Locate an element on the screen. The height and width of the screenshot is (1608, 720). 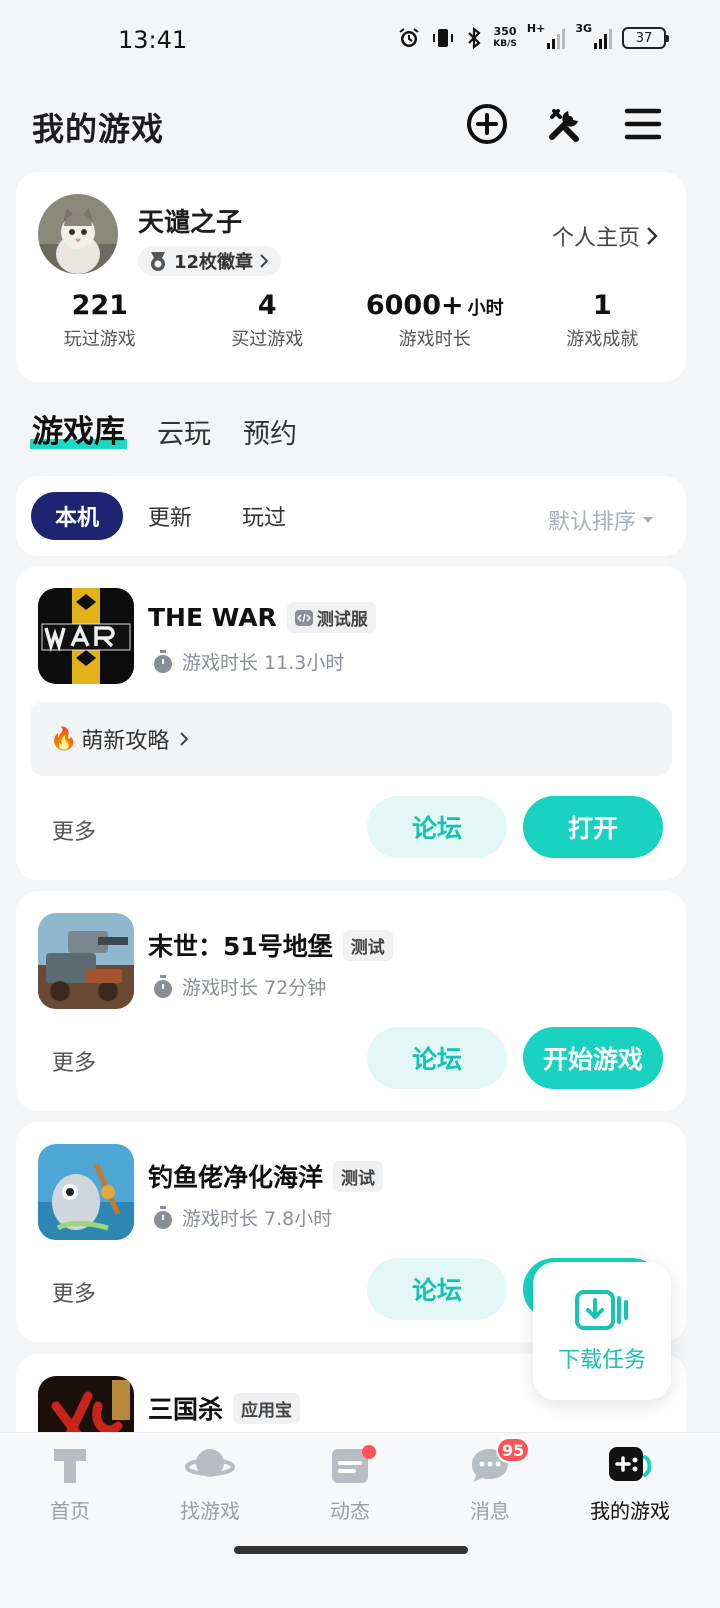
stat-label: 玩过游戏 is located at coordinates (99, 339).